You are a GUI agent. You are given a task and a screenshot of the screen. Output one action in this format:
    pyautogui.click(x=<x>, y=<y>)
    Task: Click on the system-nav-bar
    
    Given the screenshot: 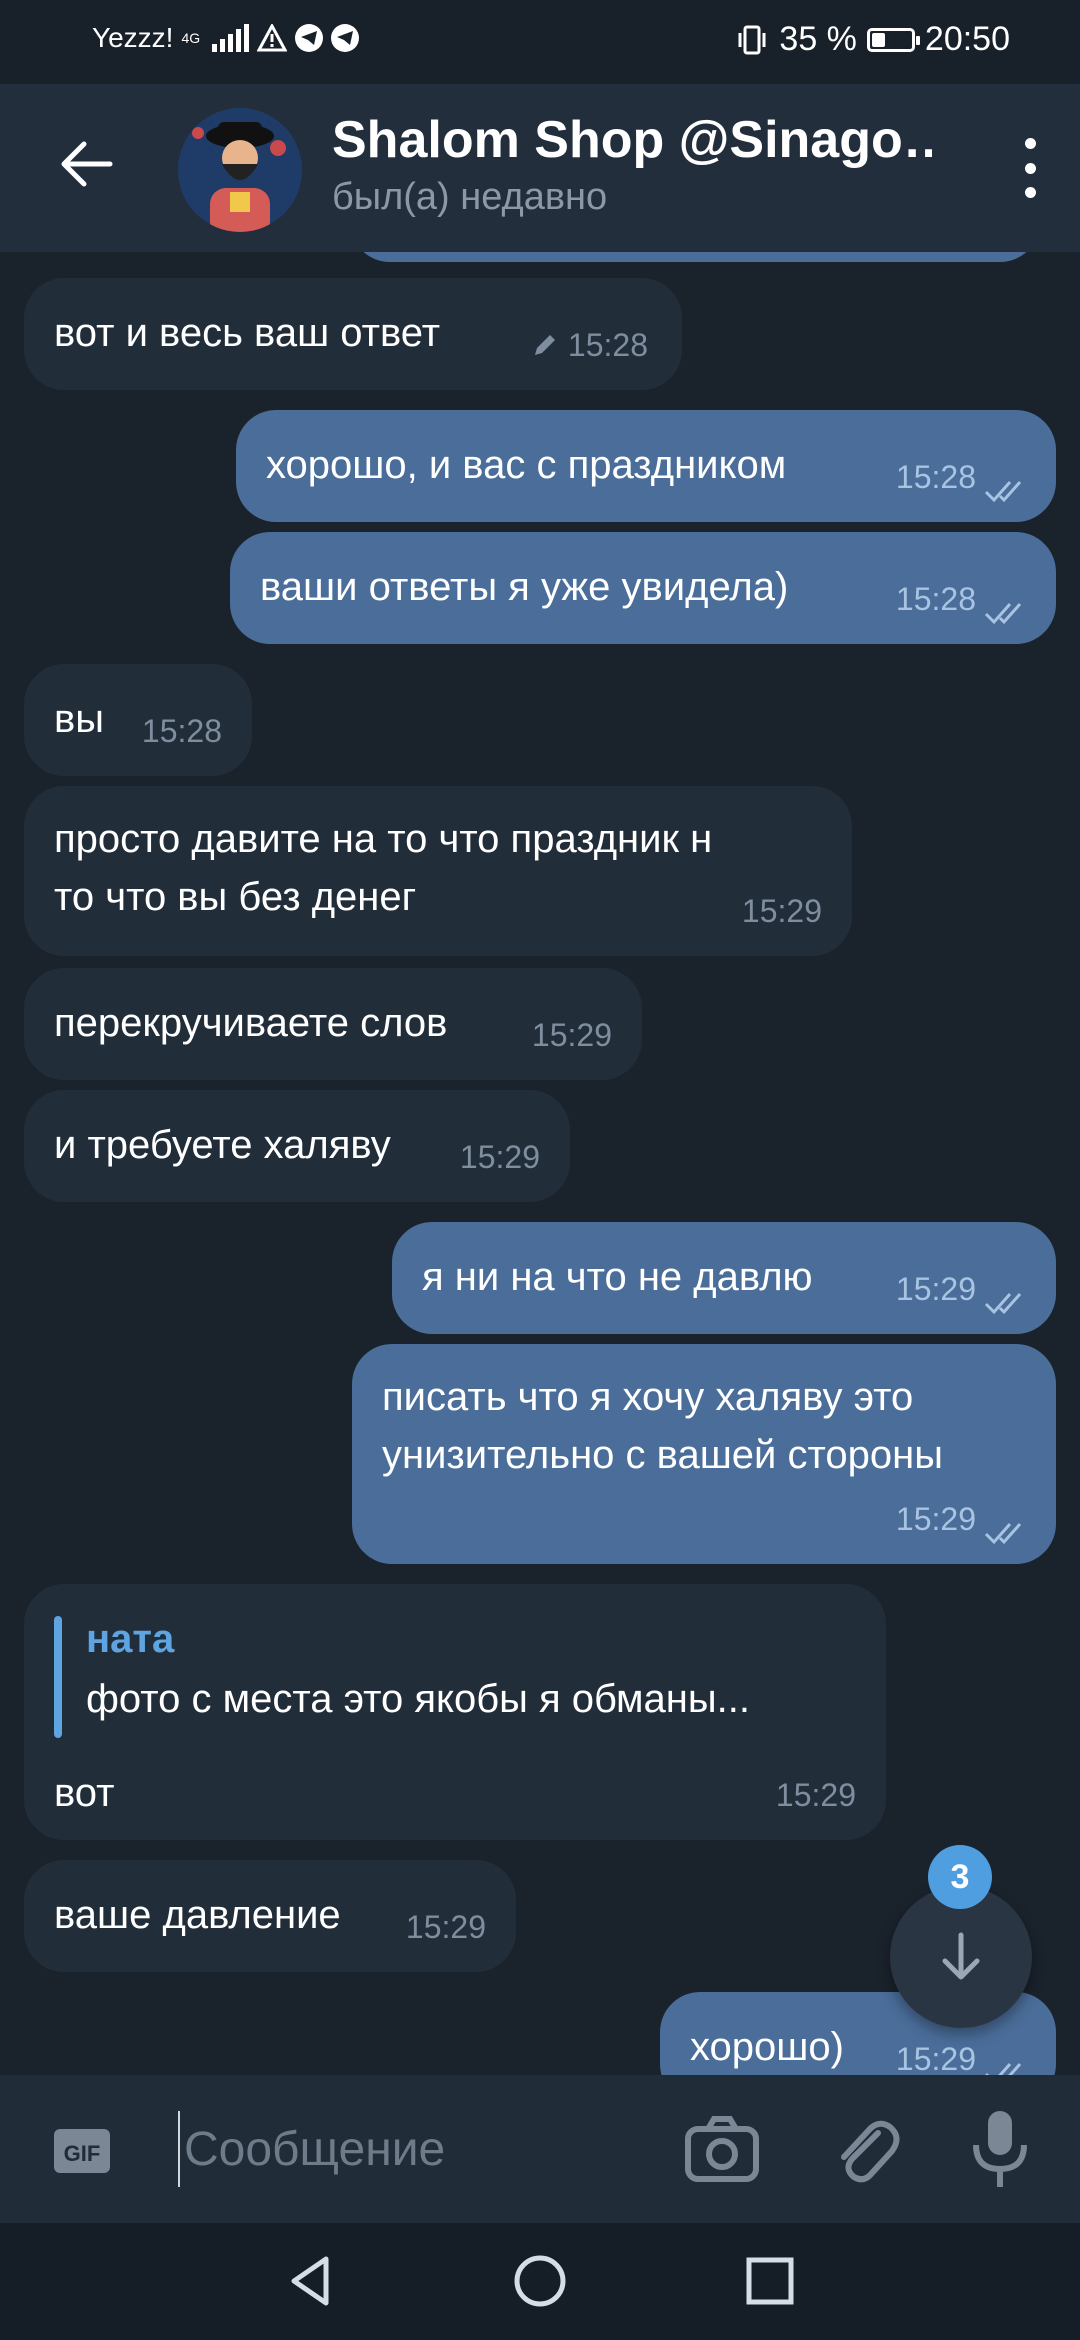 What is the action you would take?
    pyautogui.click(x=540, y=2281)
    